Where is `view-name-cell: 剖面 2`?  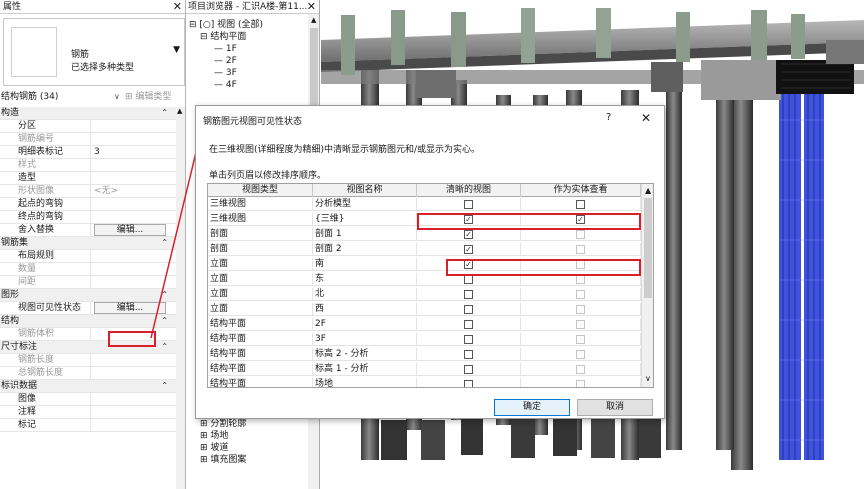
view-name-cell: 剖面 2 is located at coordinates (365, 249).